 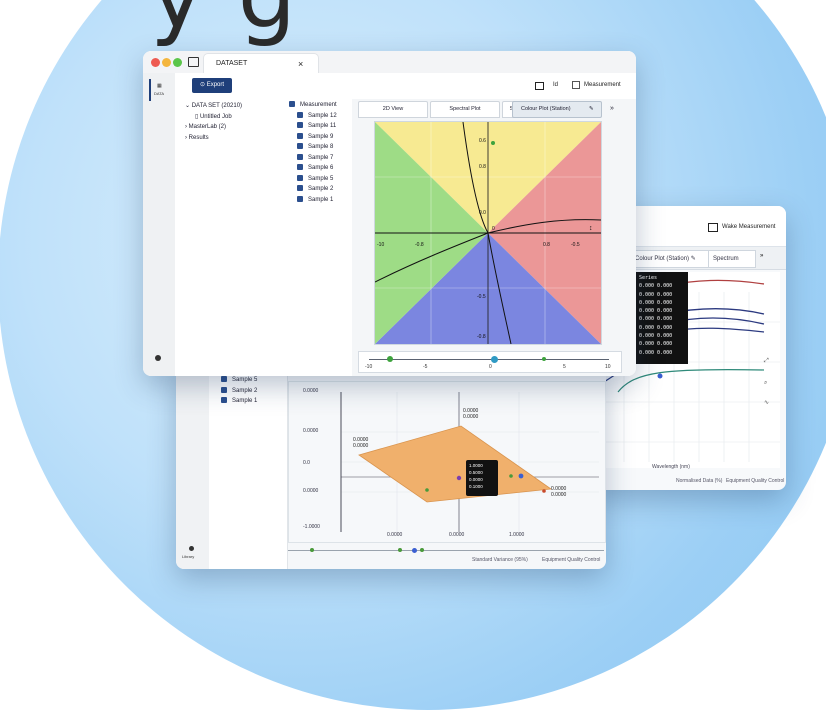 I want to click on tab-2d-view: 2D View, so click(x=393, y=109).